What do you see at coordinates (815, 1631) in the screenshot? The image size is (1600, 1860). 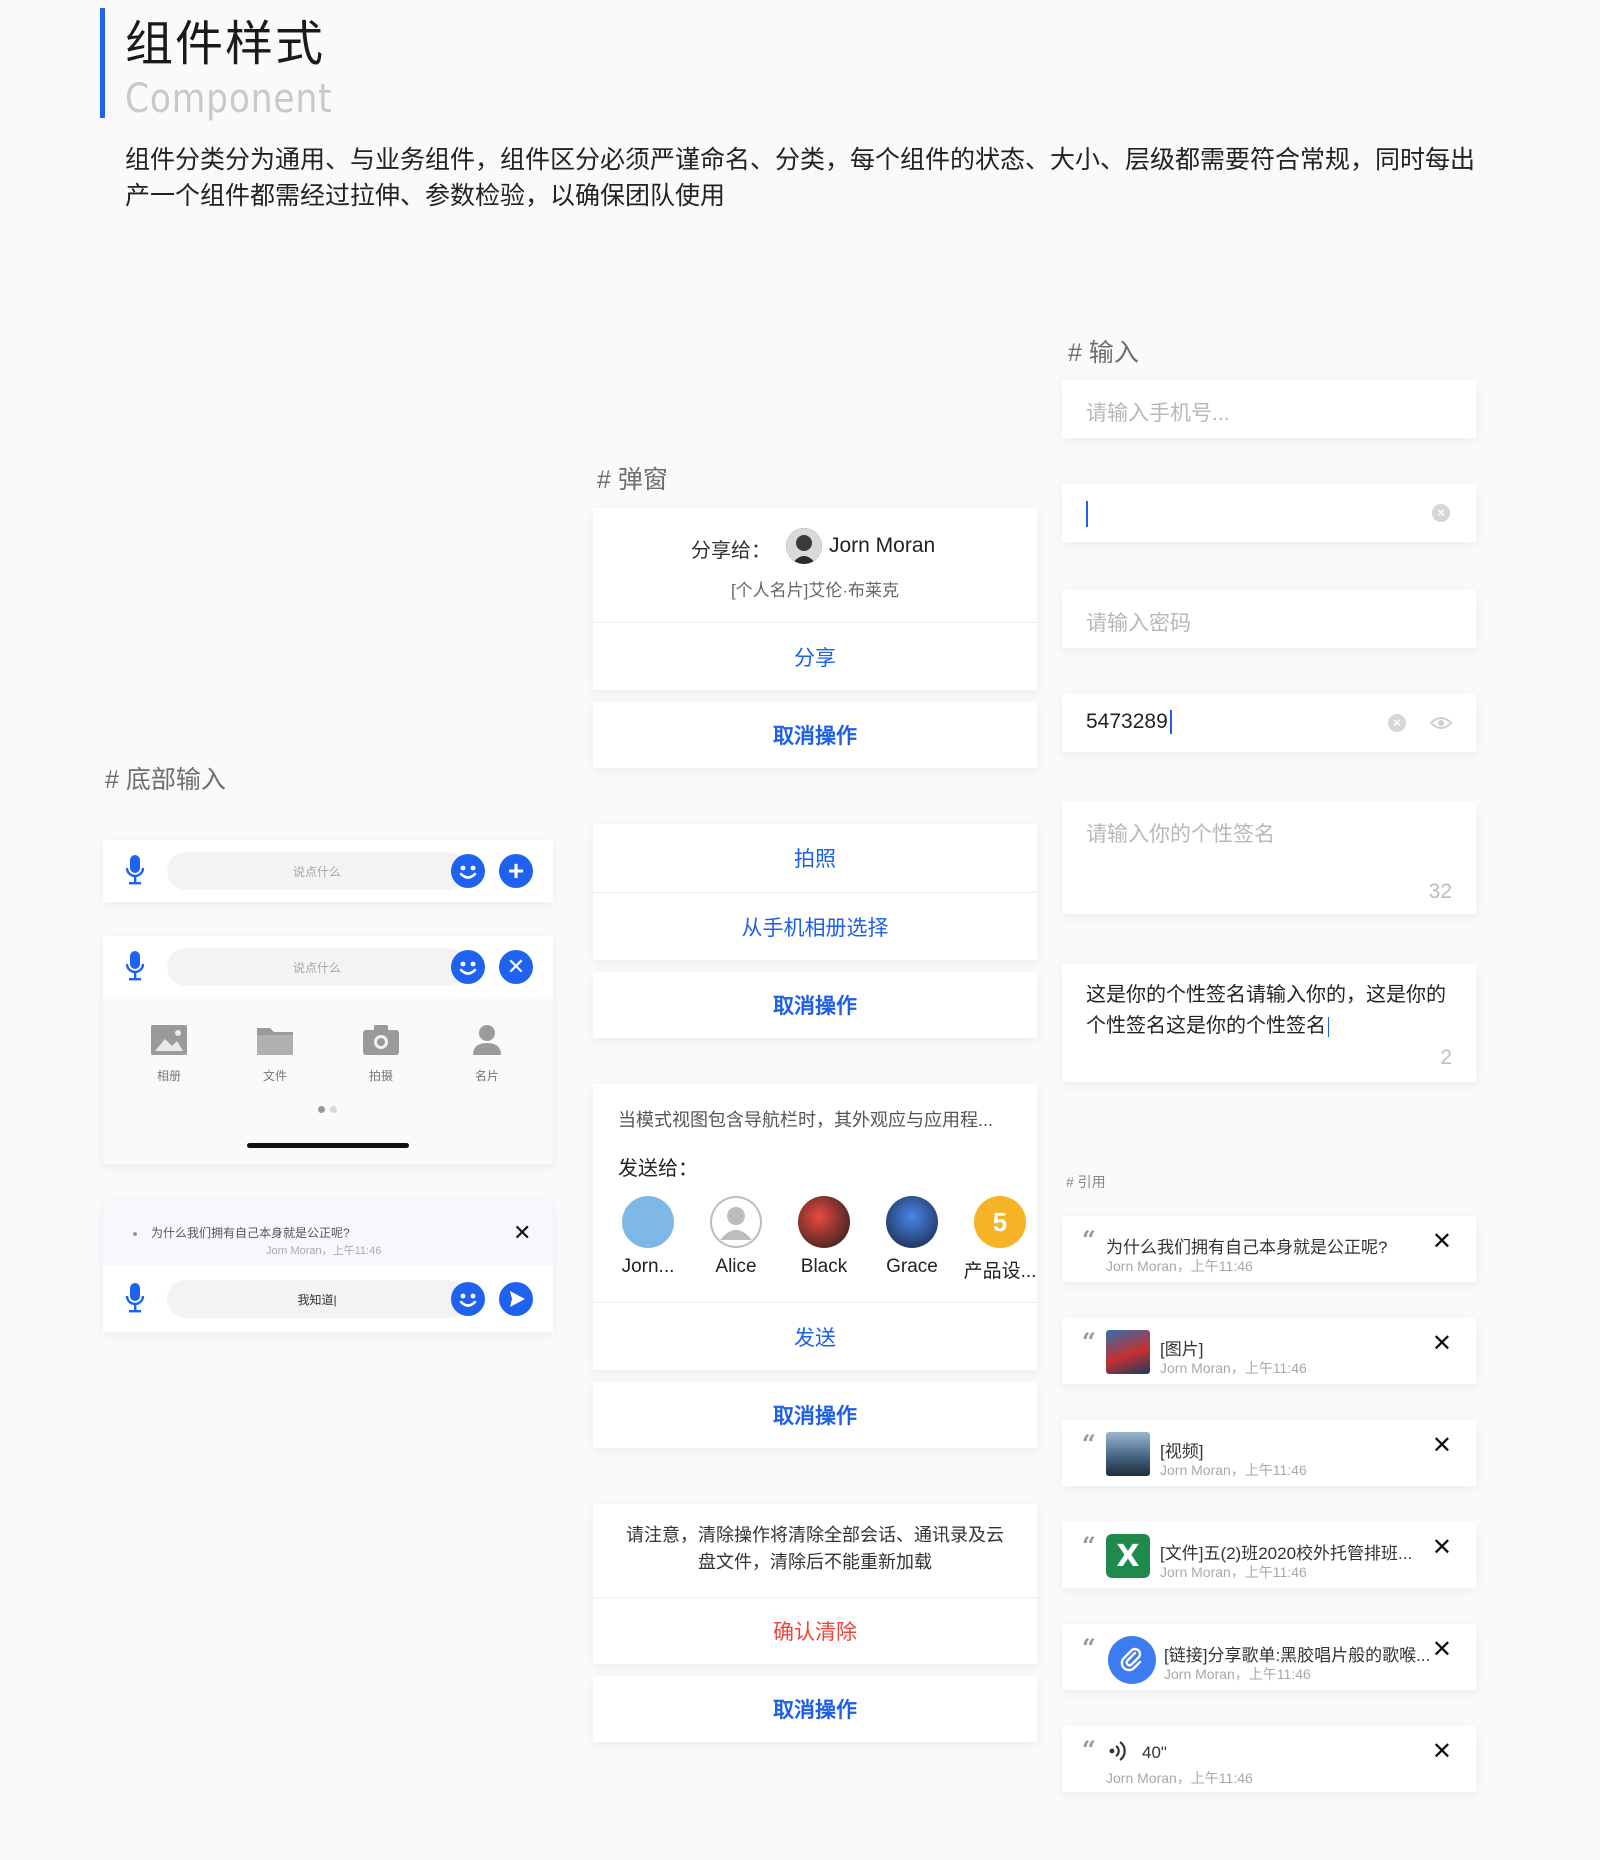 I see `confirm-clear-button: 确认清除` at bounding box center [815, 1631].